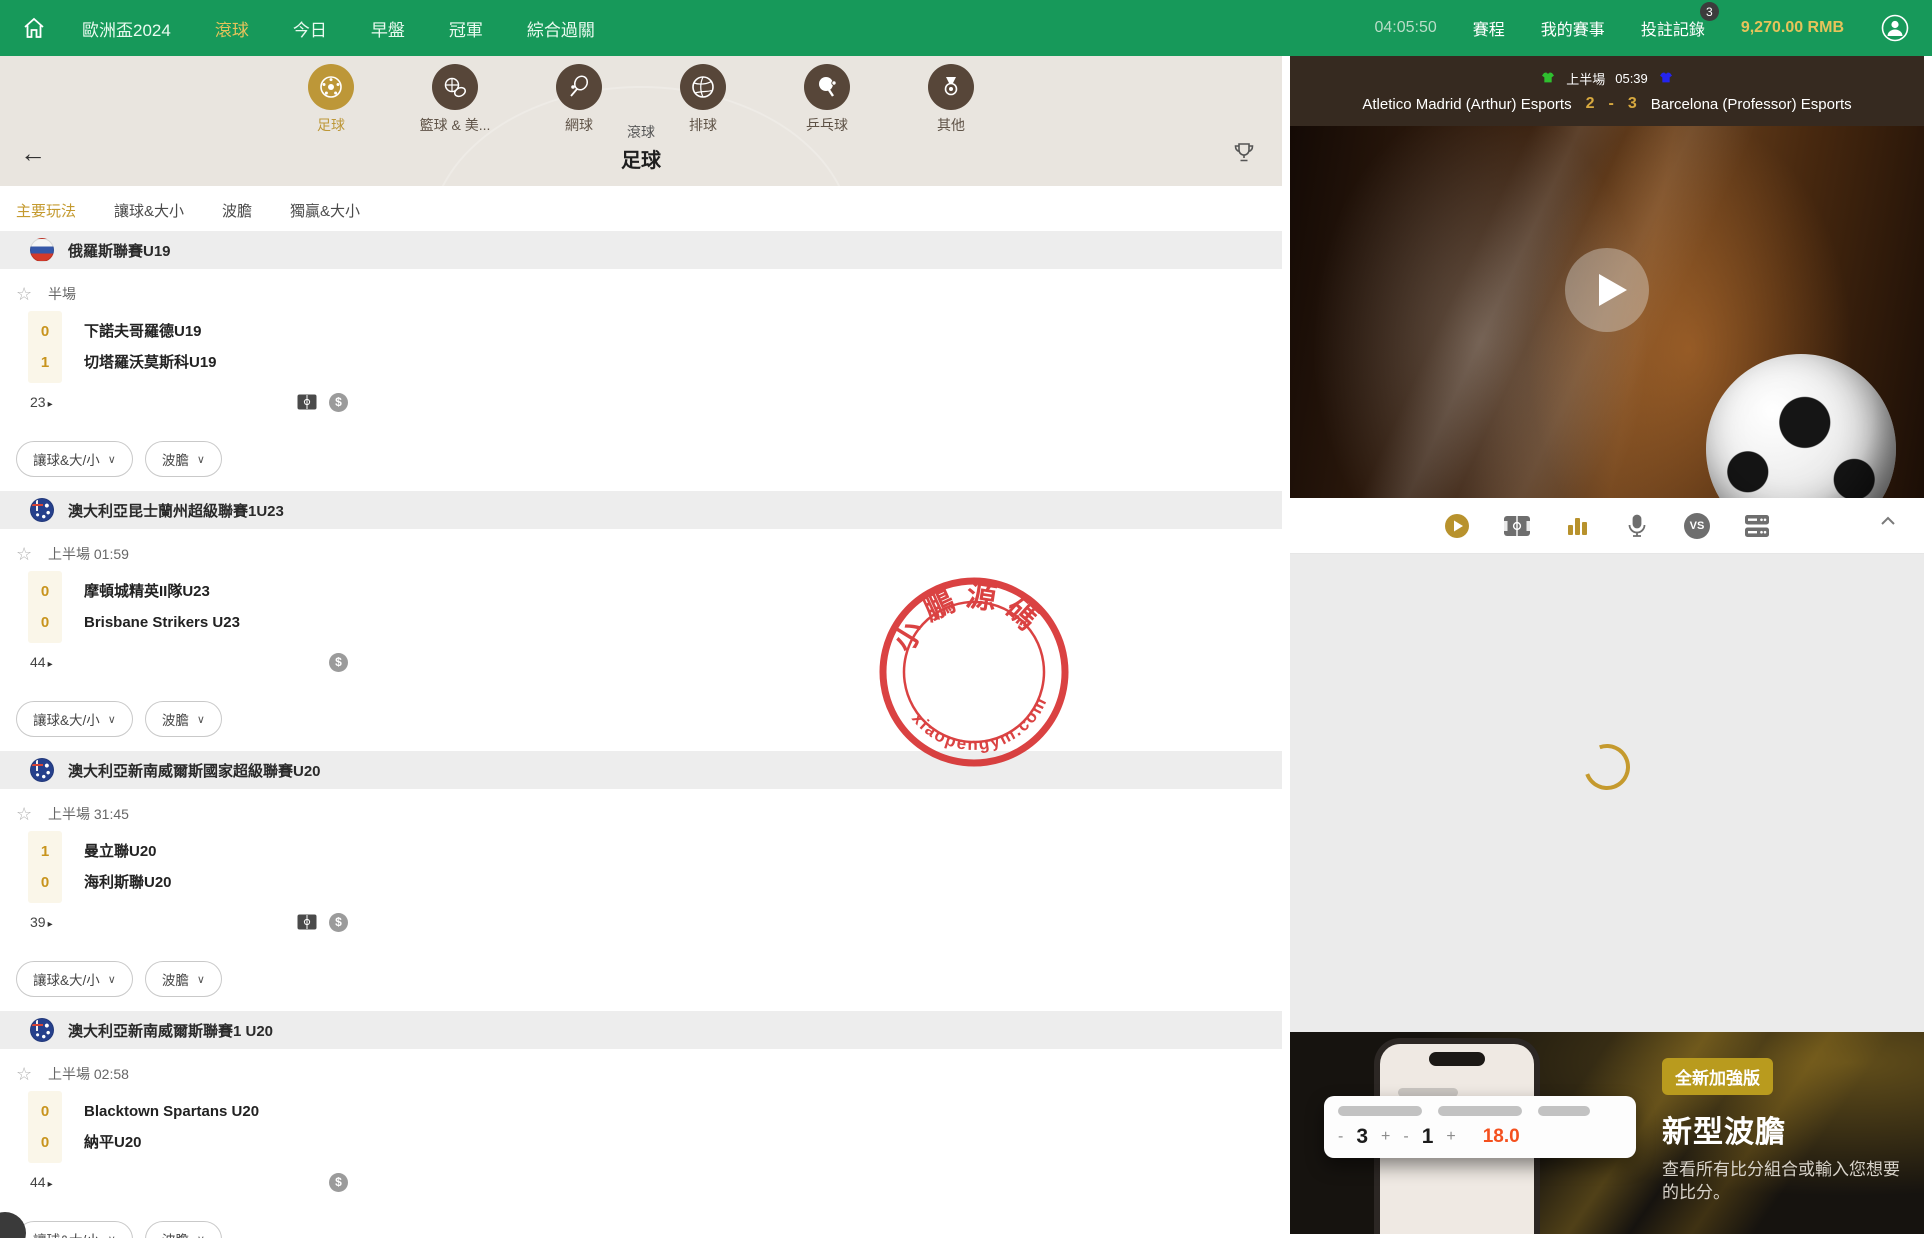 The image size is (1932, 1238). Describe the element at coordinates (455, 87) in the screenshot. I see `basketball-icon` at that location.